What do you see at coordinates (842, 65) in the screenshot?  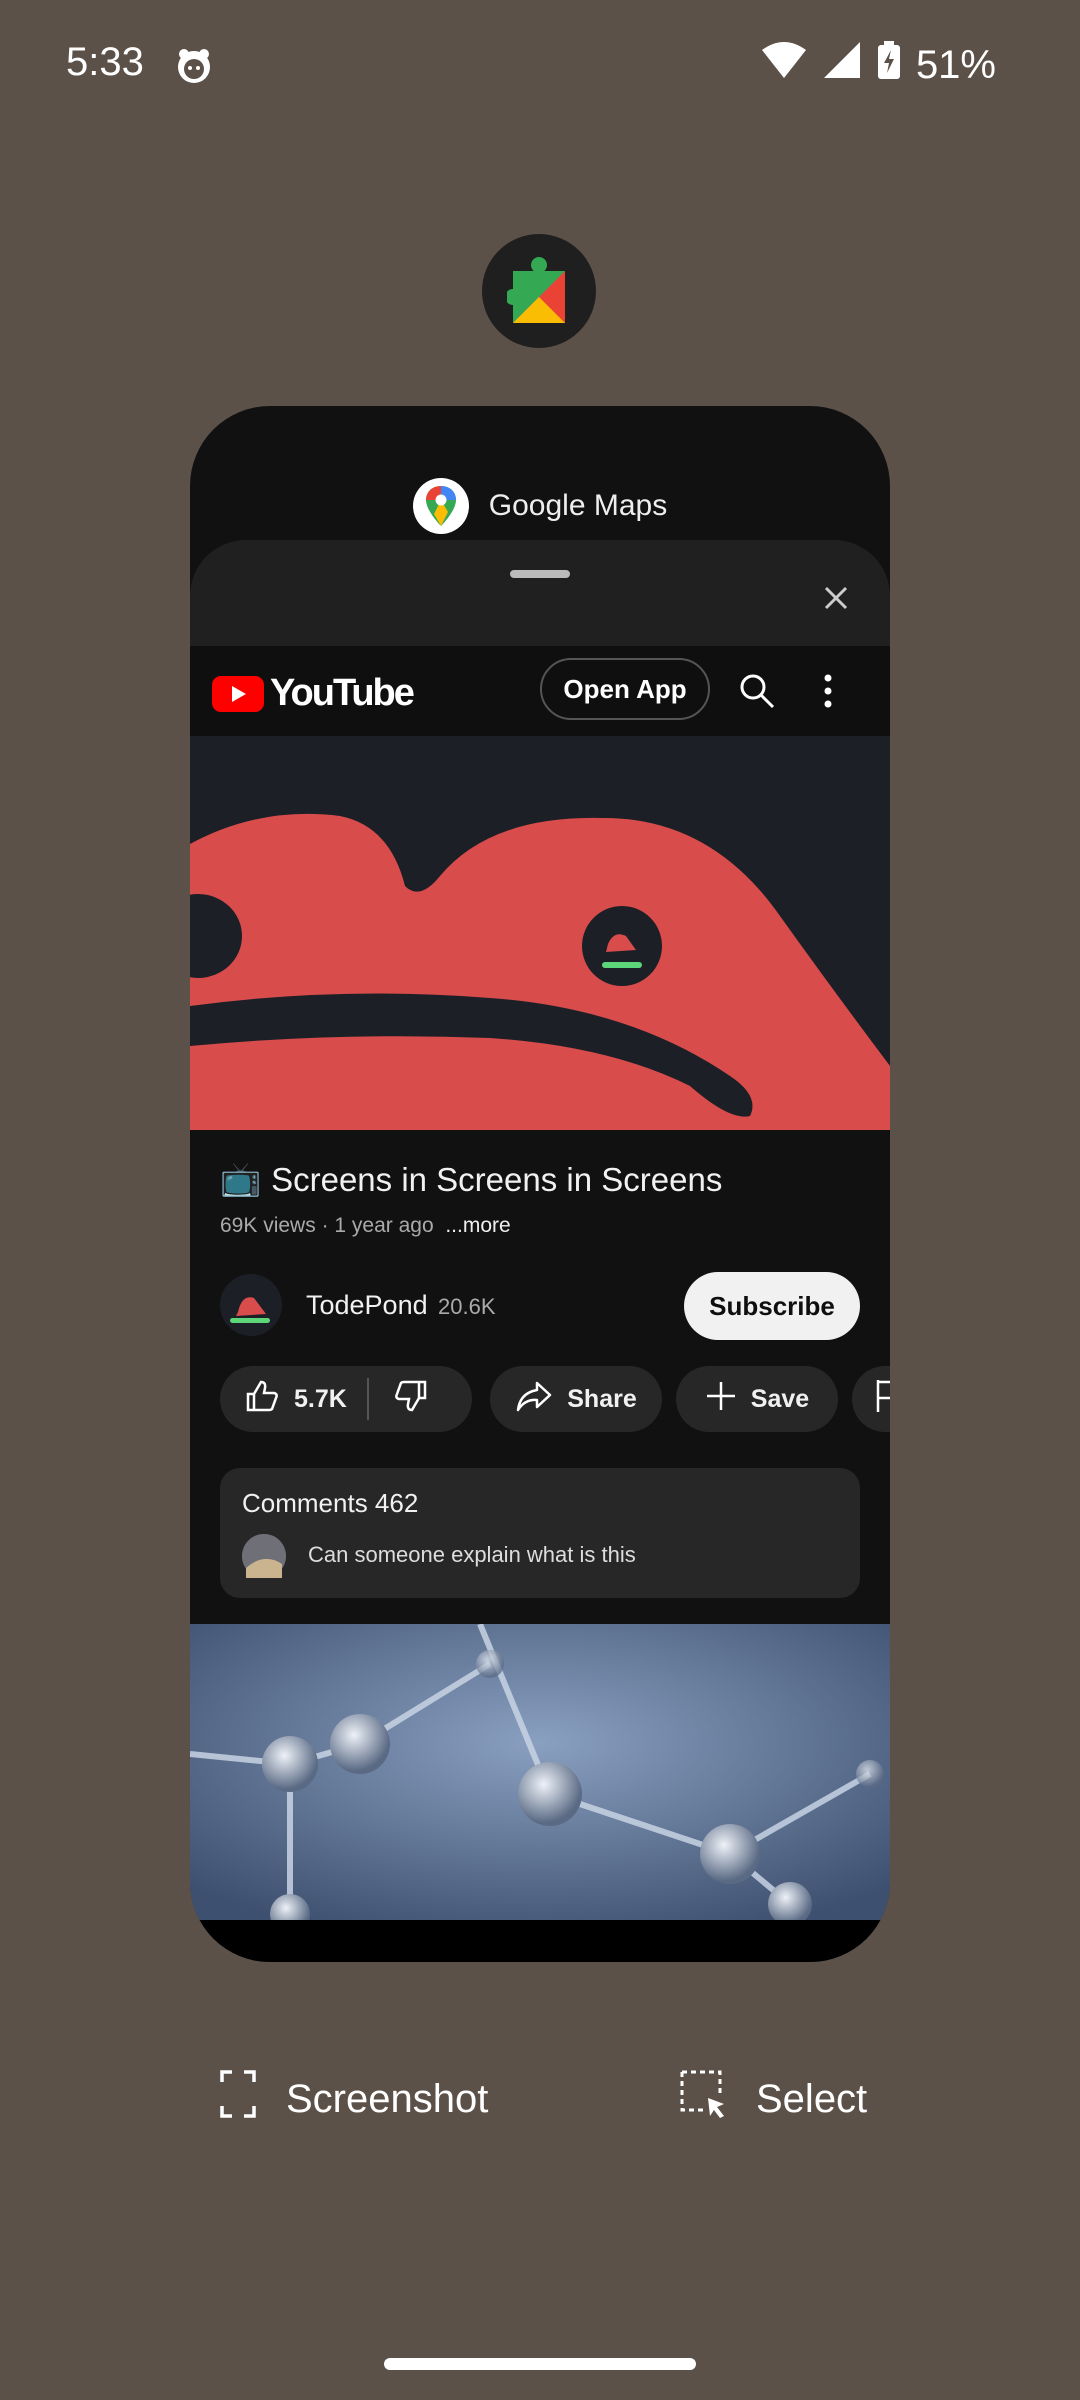 I see `signal-icon` at bounding box center [842, 65].